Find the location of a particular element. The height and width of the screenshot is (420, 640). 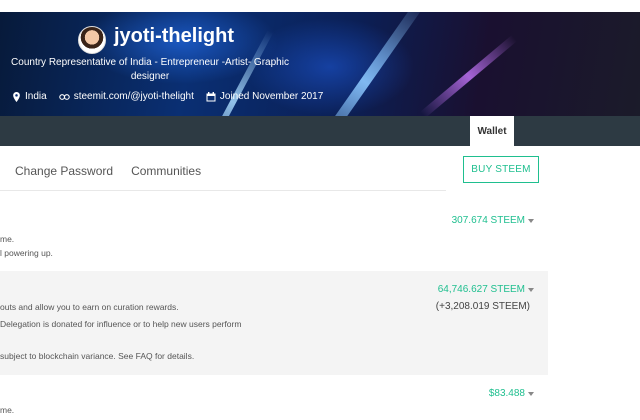

profile-joined: Joined November 2017 is located at coordinates (264, 96).